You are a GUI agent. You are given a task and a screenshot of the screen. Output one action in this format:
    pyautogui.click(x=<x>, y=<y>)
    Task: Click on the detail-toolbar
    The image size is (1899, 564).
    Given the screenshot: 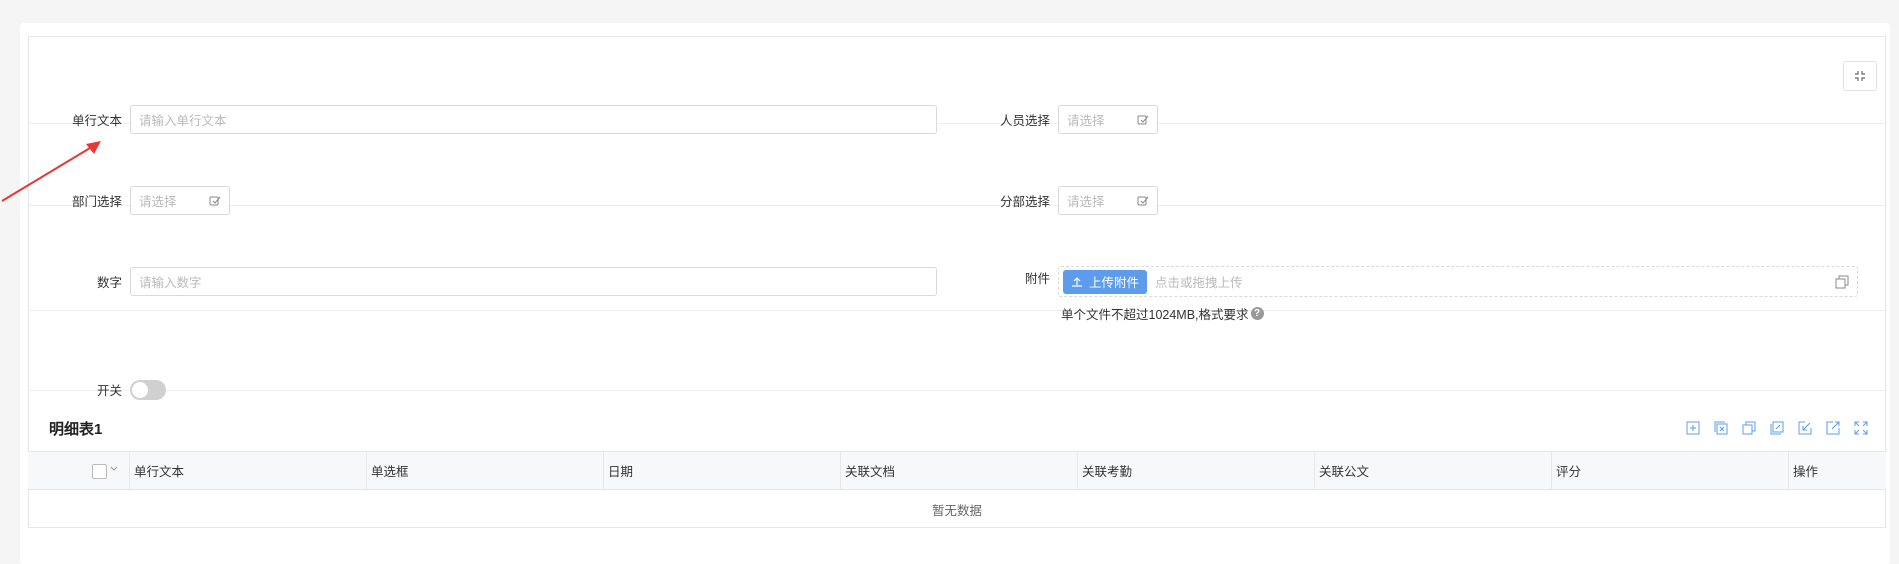 What is the action you would take?
    pyautogui.click(x=1777, y=428)
    